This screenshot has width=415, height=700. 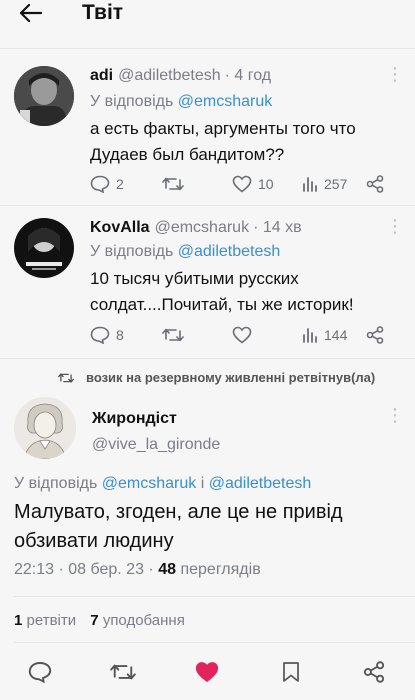 I want to click on views-button: 257, so click(x=324, y=184).